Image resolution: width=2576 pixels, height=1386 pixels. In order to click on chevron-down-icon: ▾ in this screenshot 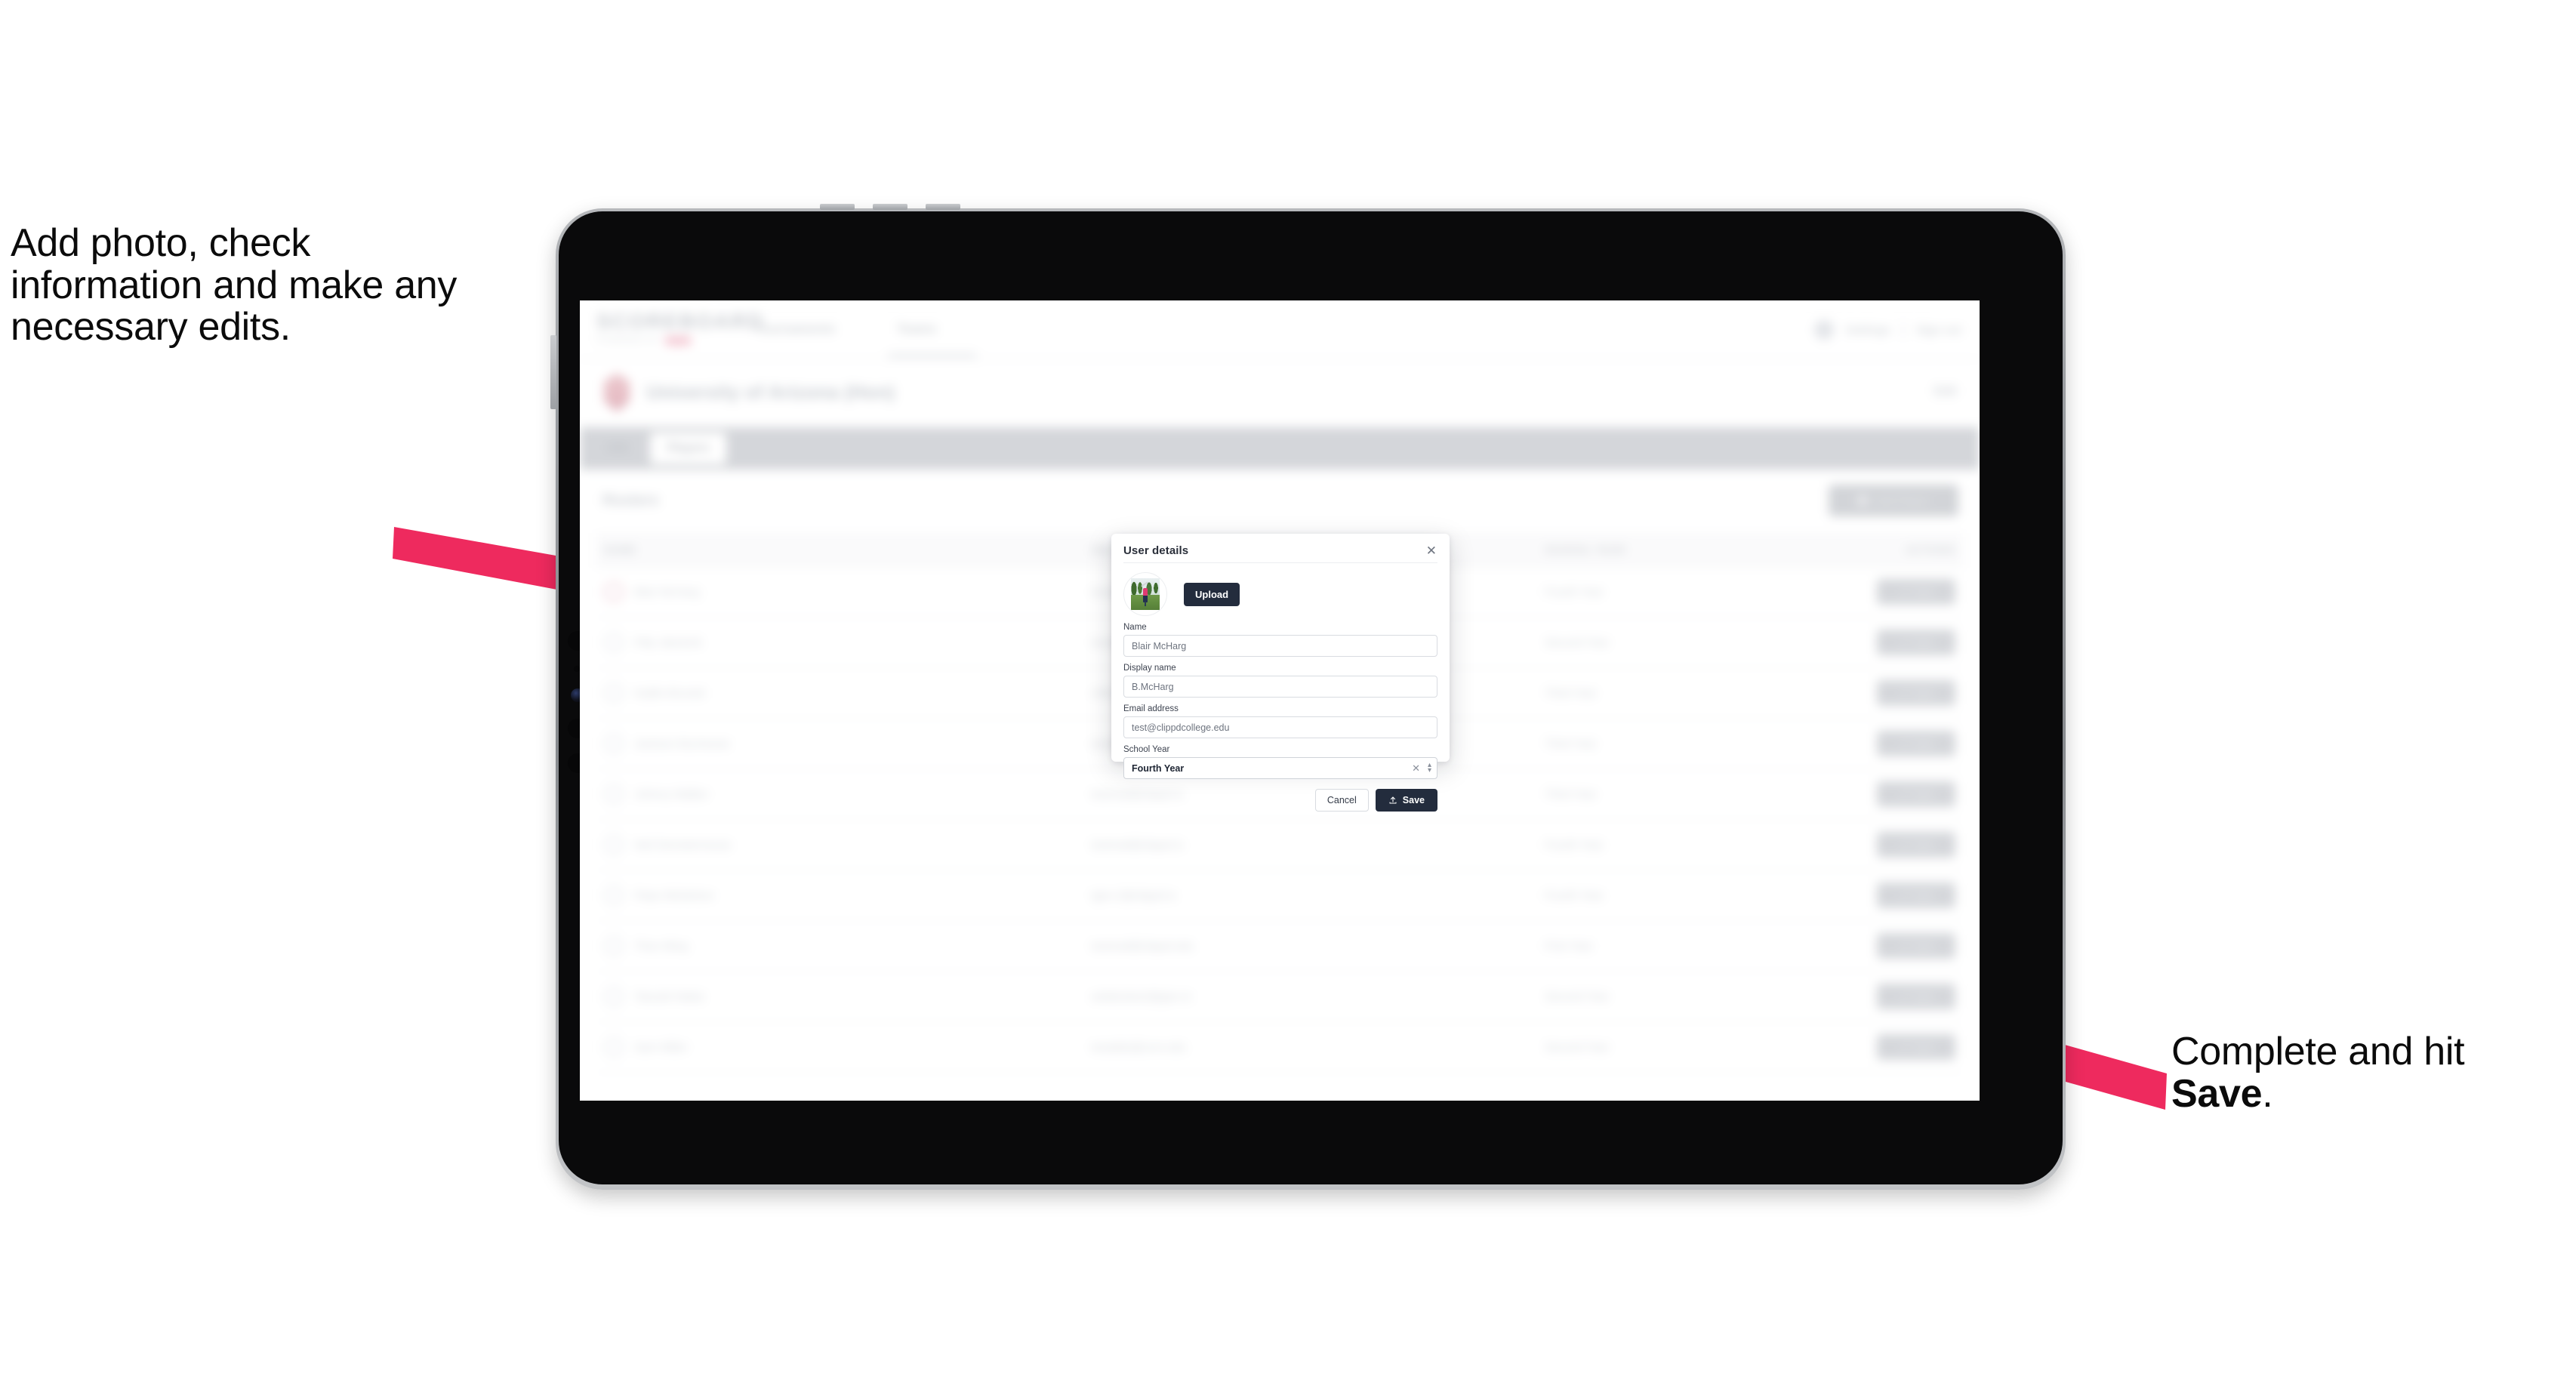, I will do `click(1429, 770)`.